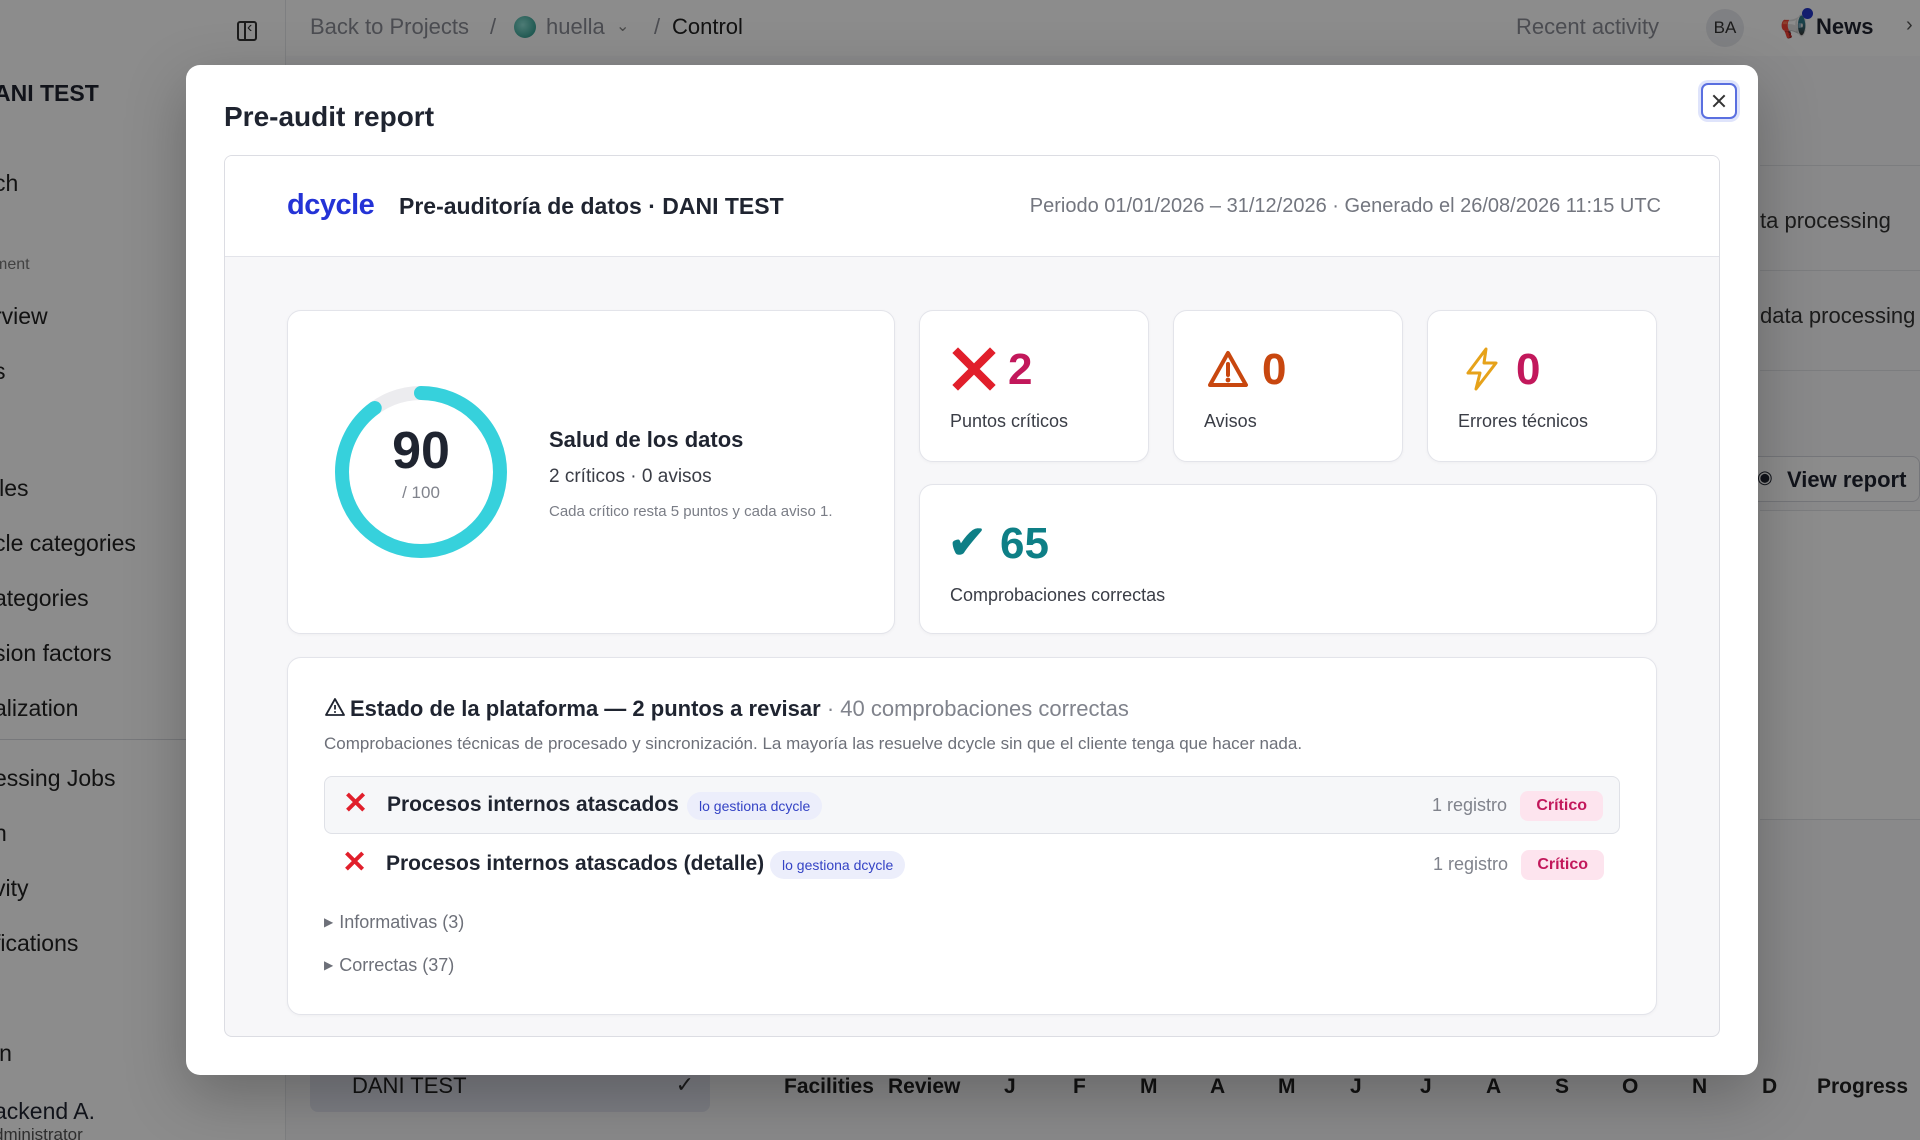 Image resolution: width=1920 pixels, height=1140 pixels. I want to click on health-title: Salud de los datos, so click(646, 439).